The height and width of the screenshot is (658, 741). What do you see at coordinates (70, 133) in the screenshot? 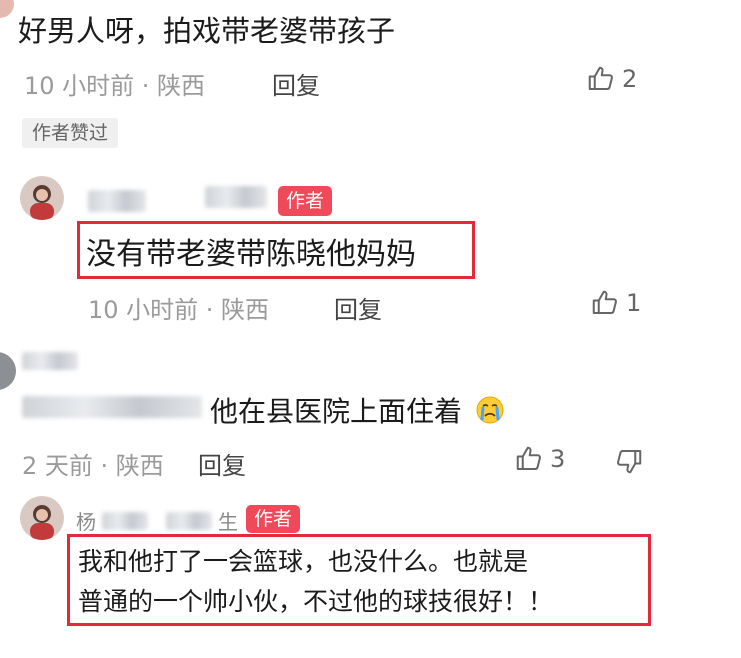
I see `author-liked-tag: 作者赞过` at bounding box center [70, 133].